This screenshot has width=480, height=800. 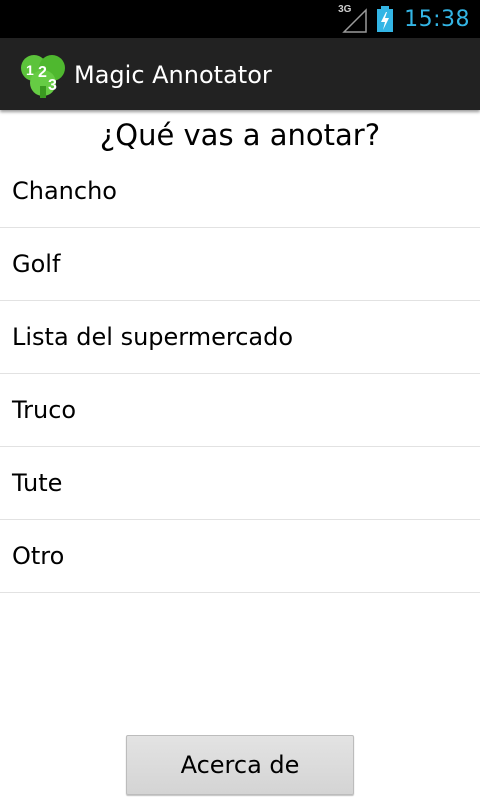 I want to click on list-item-supermarket-list: Lista del supermercado, so click(x=240, y=337).